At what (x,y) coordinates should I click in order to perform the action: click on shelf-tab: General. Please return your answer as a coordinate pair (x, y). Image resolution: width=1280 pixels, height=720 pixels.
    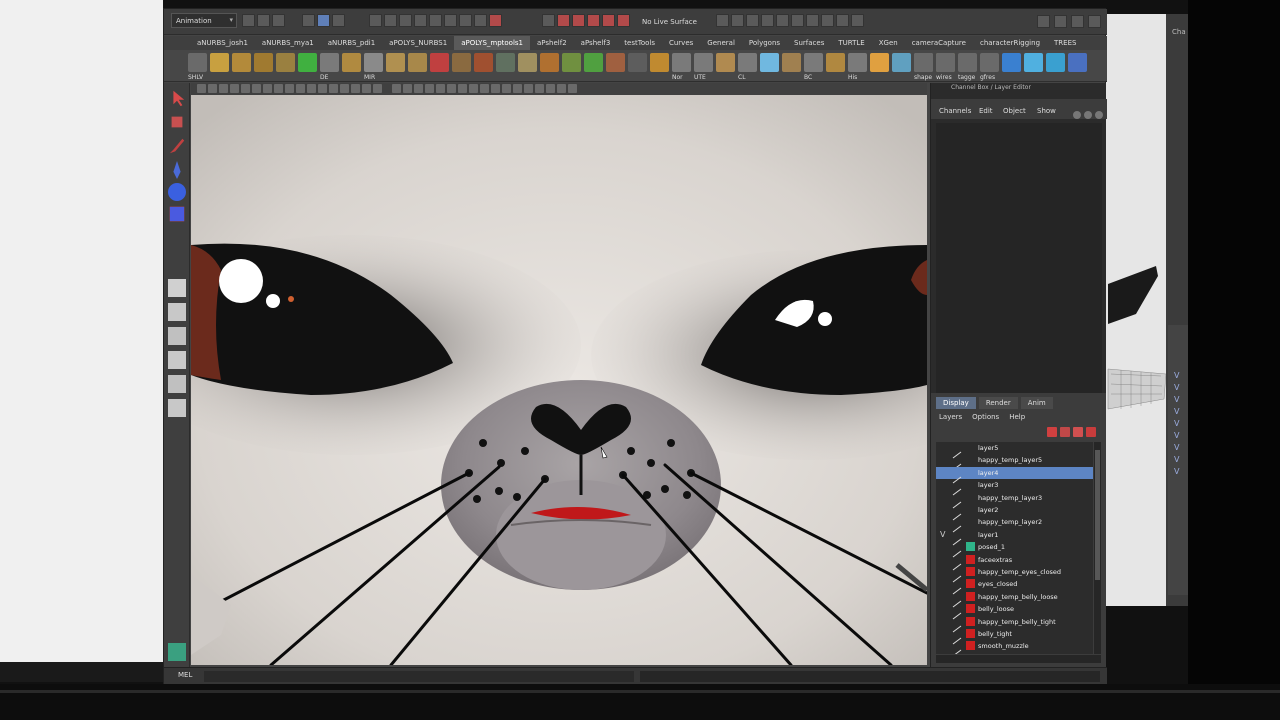
    Looking at the image, I should click on (721, 43).